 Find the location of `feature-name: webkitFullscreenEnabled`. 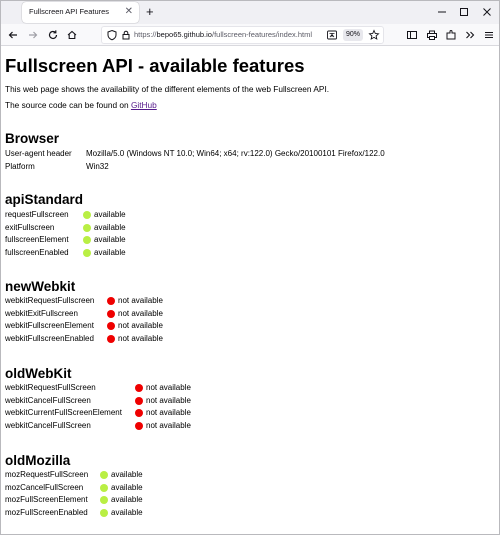

feature-name: webkitFullscreenEnabled is located at coordinates (49, 338).